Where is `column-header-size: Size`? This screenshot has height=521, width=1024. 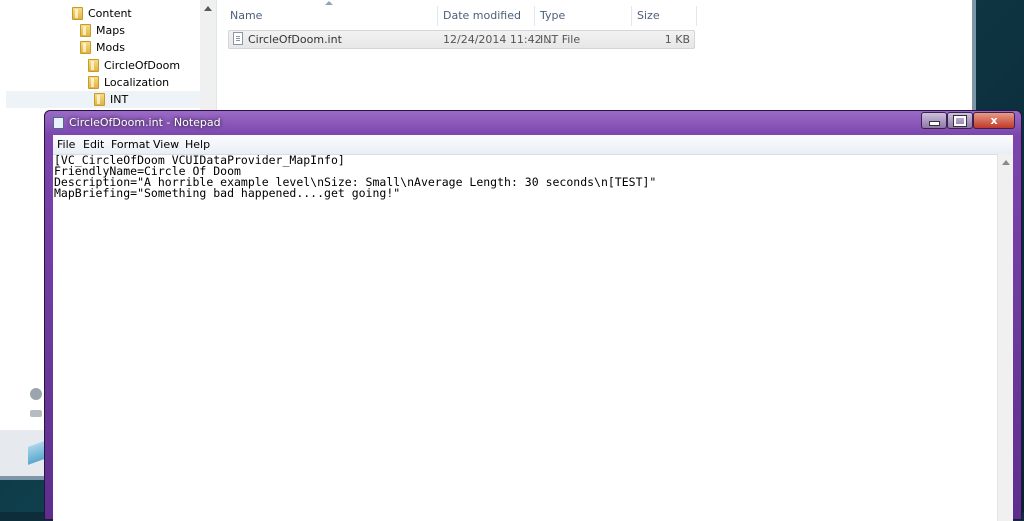 column-header-size: Size is located at coordinates (664, 16).